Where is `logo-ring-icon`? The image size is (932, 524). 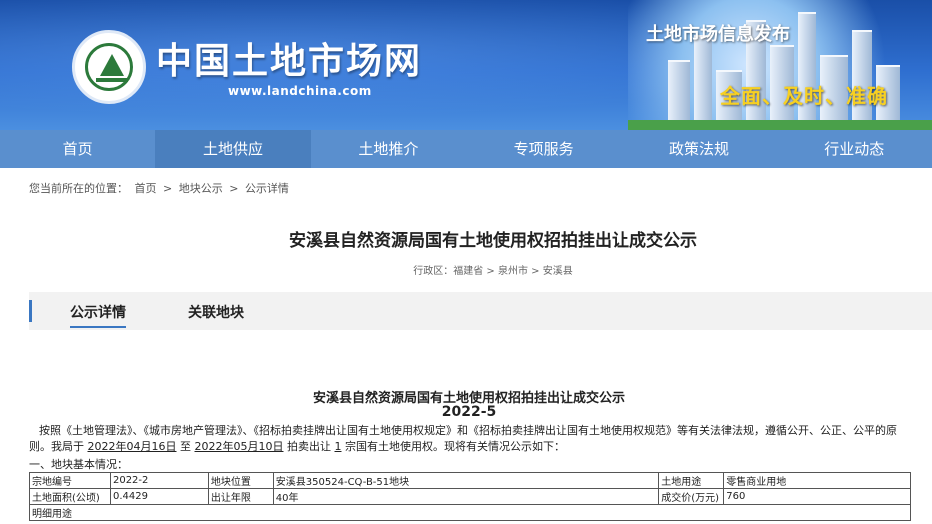
logo-ring-icon is located at coordinates (109, 67).